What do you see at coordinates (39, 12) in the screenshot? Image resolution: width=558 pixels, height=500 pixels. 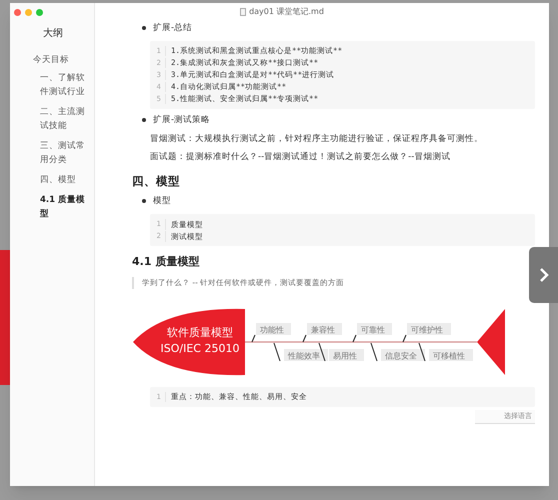 I see `maximize-window-icon` at bounding box center [39, 12].